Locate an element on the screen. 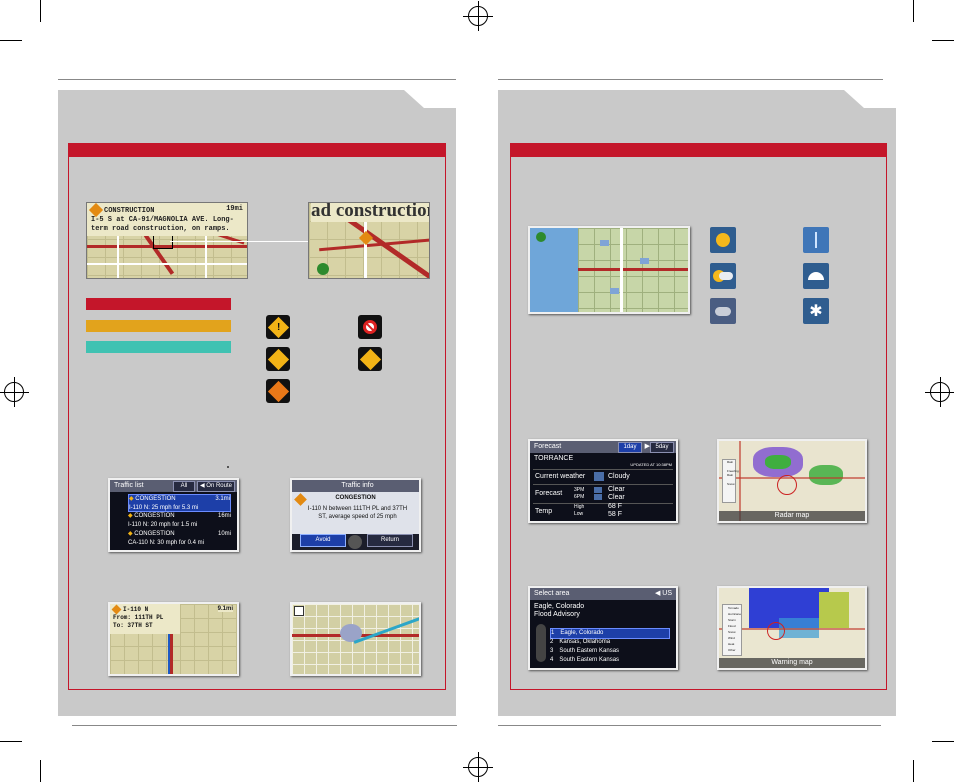  road-closed-icon is located at coordinates (370, 327).